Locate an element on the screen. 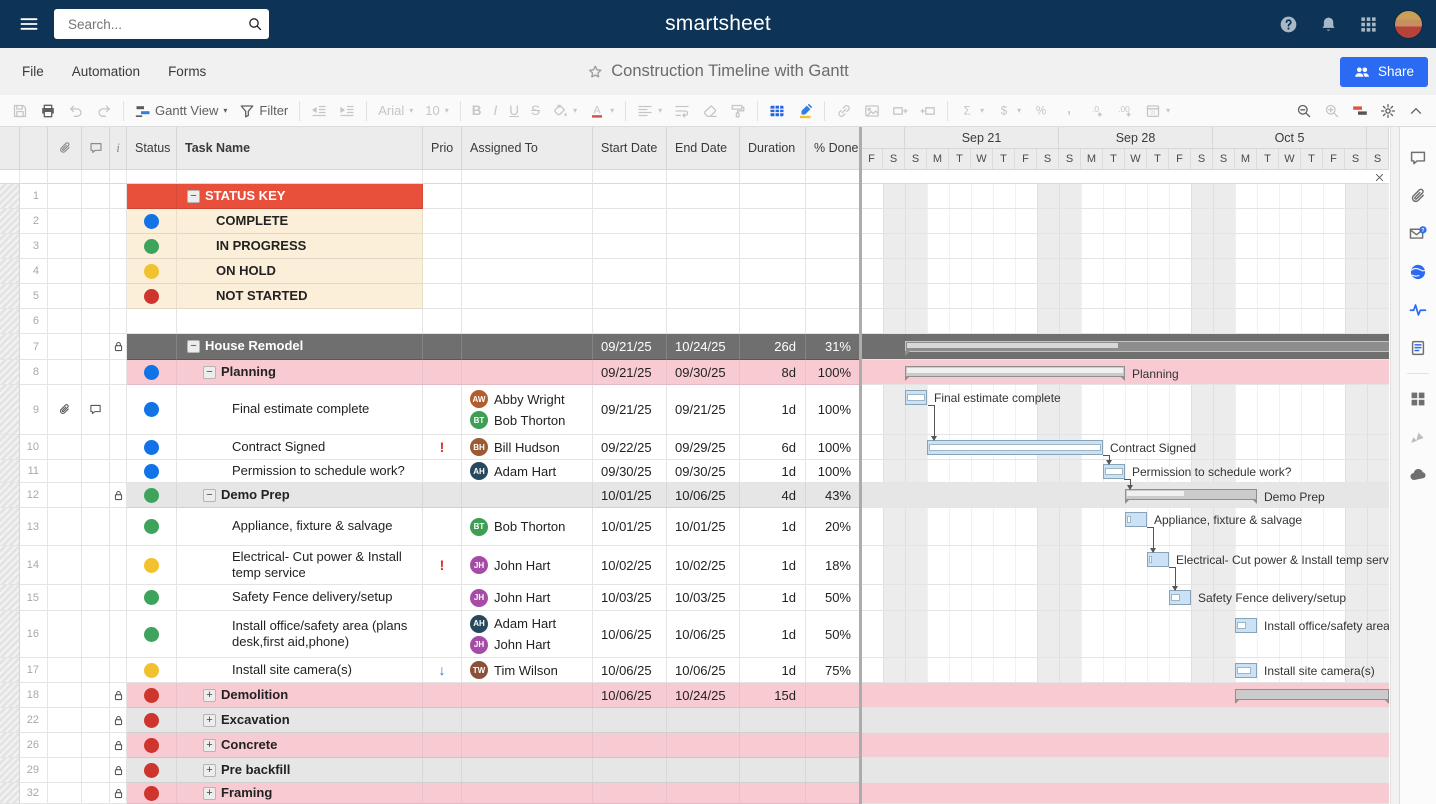 Image resolution: width=1436 pixels, height=804 pixels. table-row: 26 + Concrete is located at coordinates (695, 745).